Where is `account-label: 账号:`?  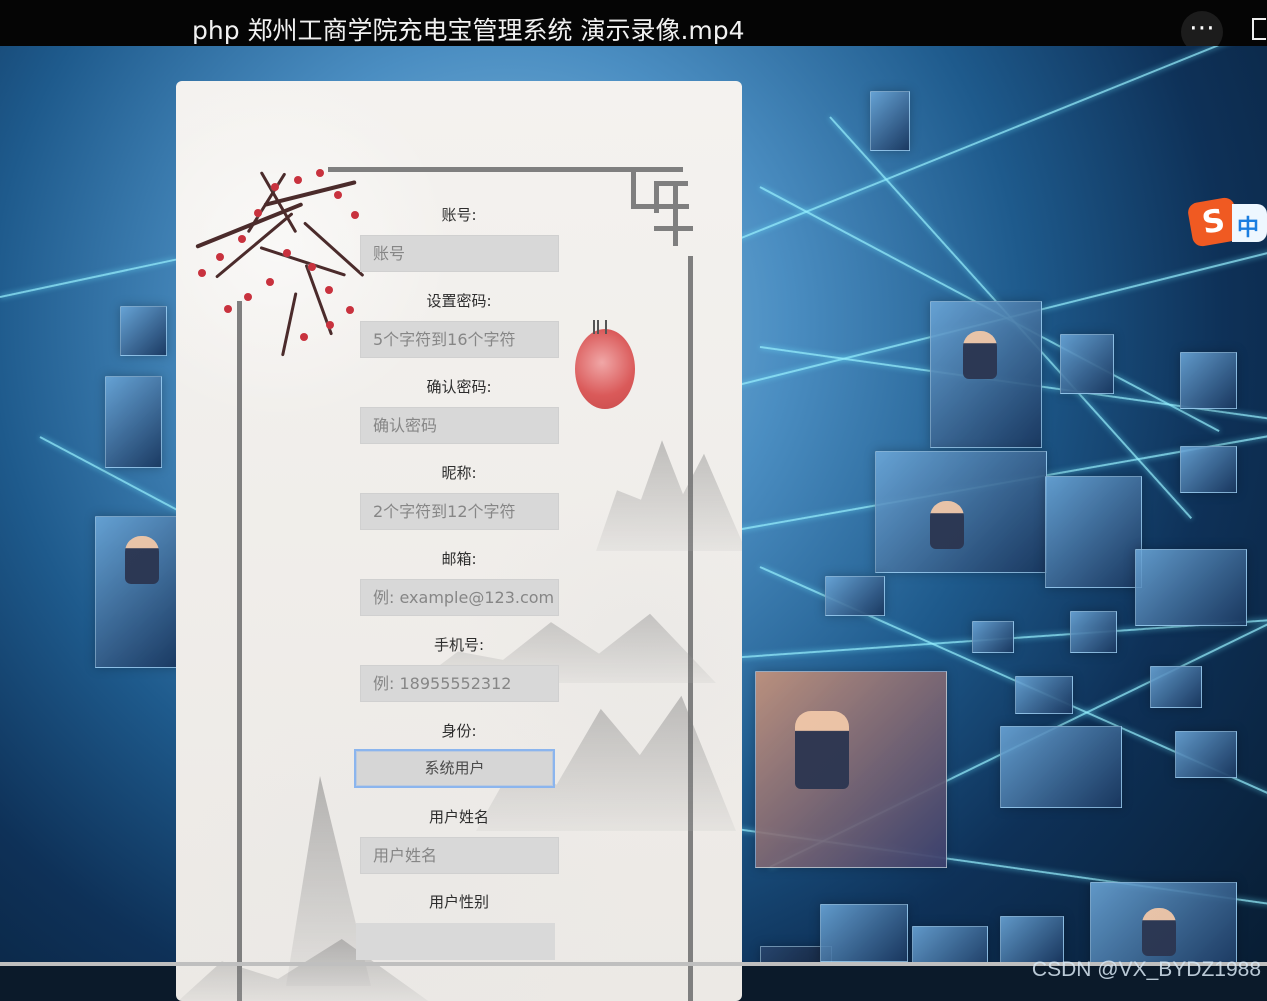
account-label: 账号: is located at coordinates (459, 215).